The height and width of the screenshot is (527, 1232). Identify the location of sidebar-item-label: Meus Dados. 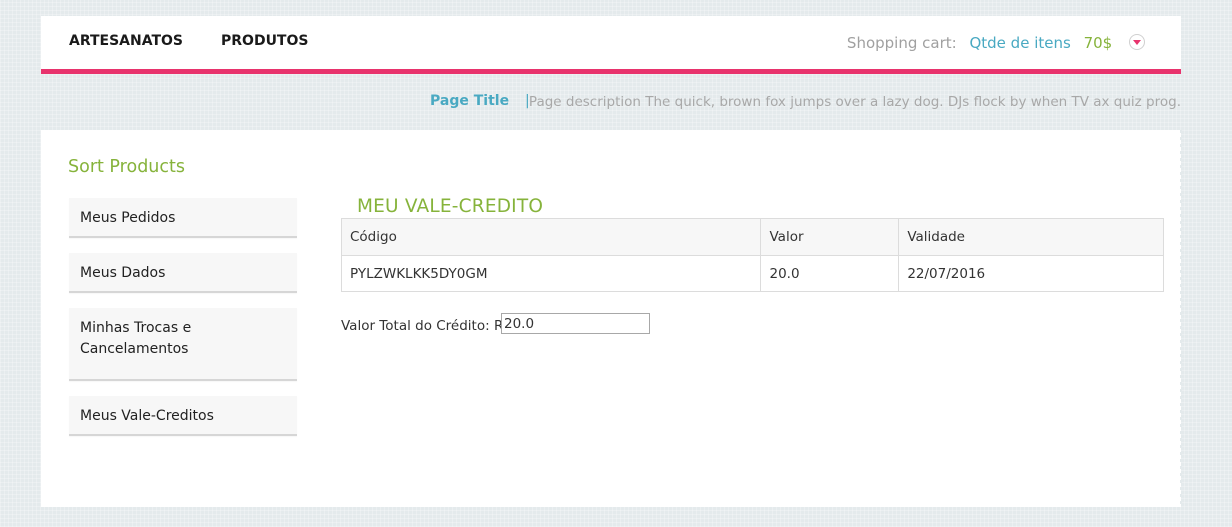
(123, 273).